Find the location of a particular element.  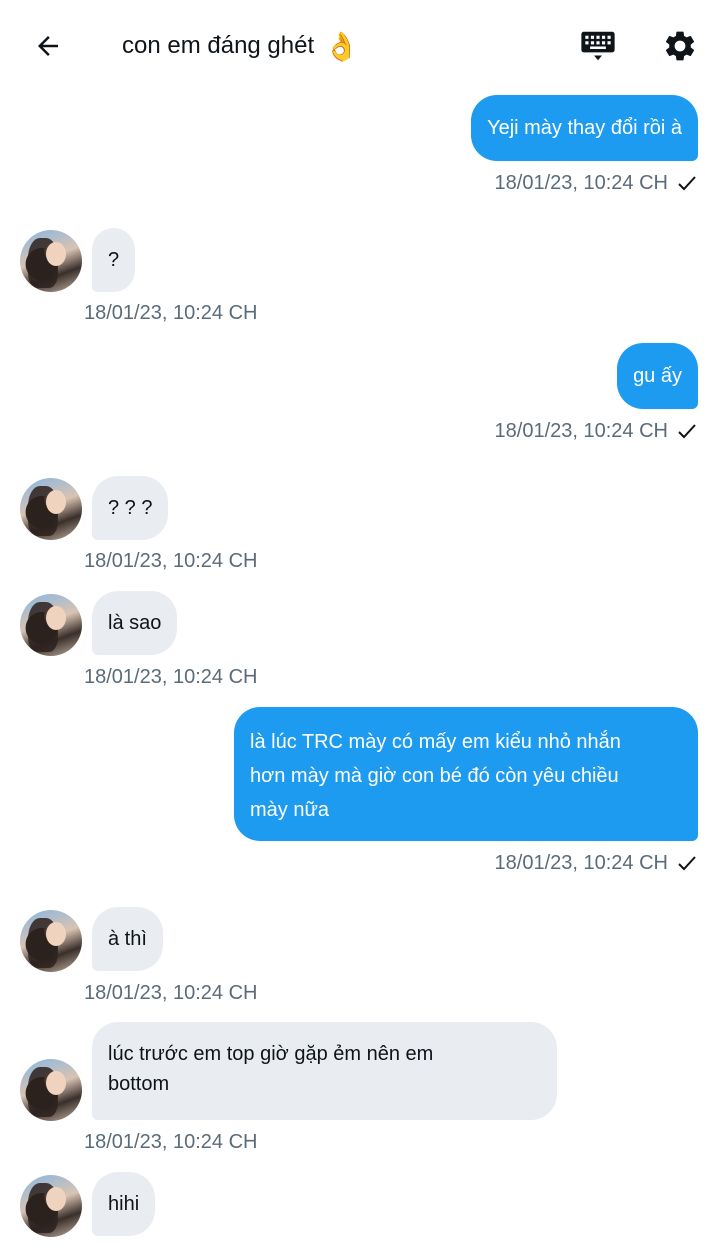

message-text-line: lúc trước em top giờ gặp ẻm nên em is located at coordinates (271, 1054).